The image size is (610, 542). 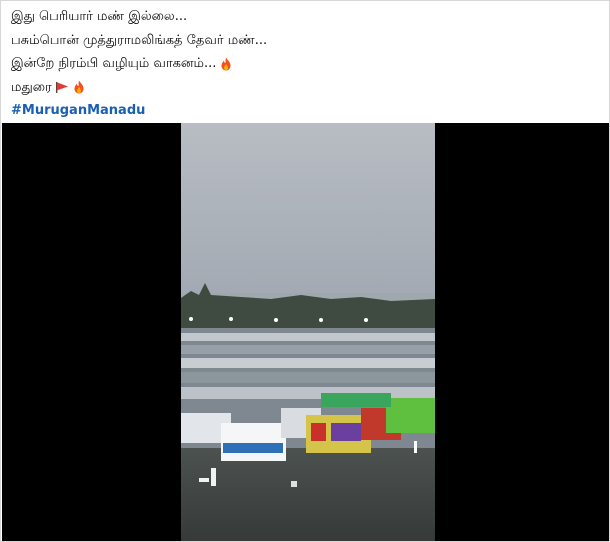 What do you see at coordinates (301, 111) in the screenshot?
I see `caption-line-5: #MuruganManadu` at bounding box center [301, 111].